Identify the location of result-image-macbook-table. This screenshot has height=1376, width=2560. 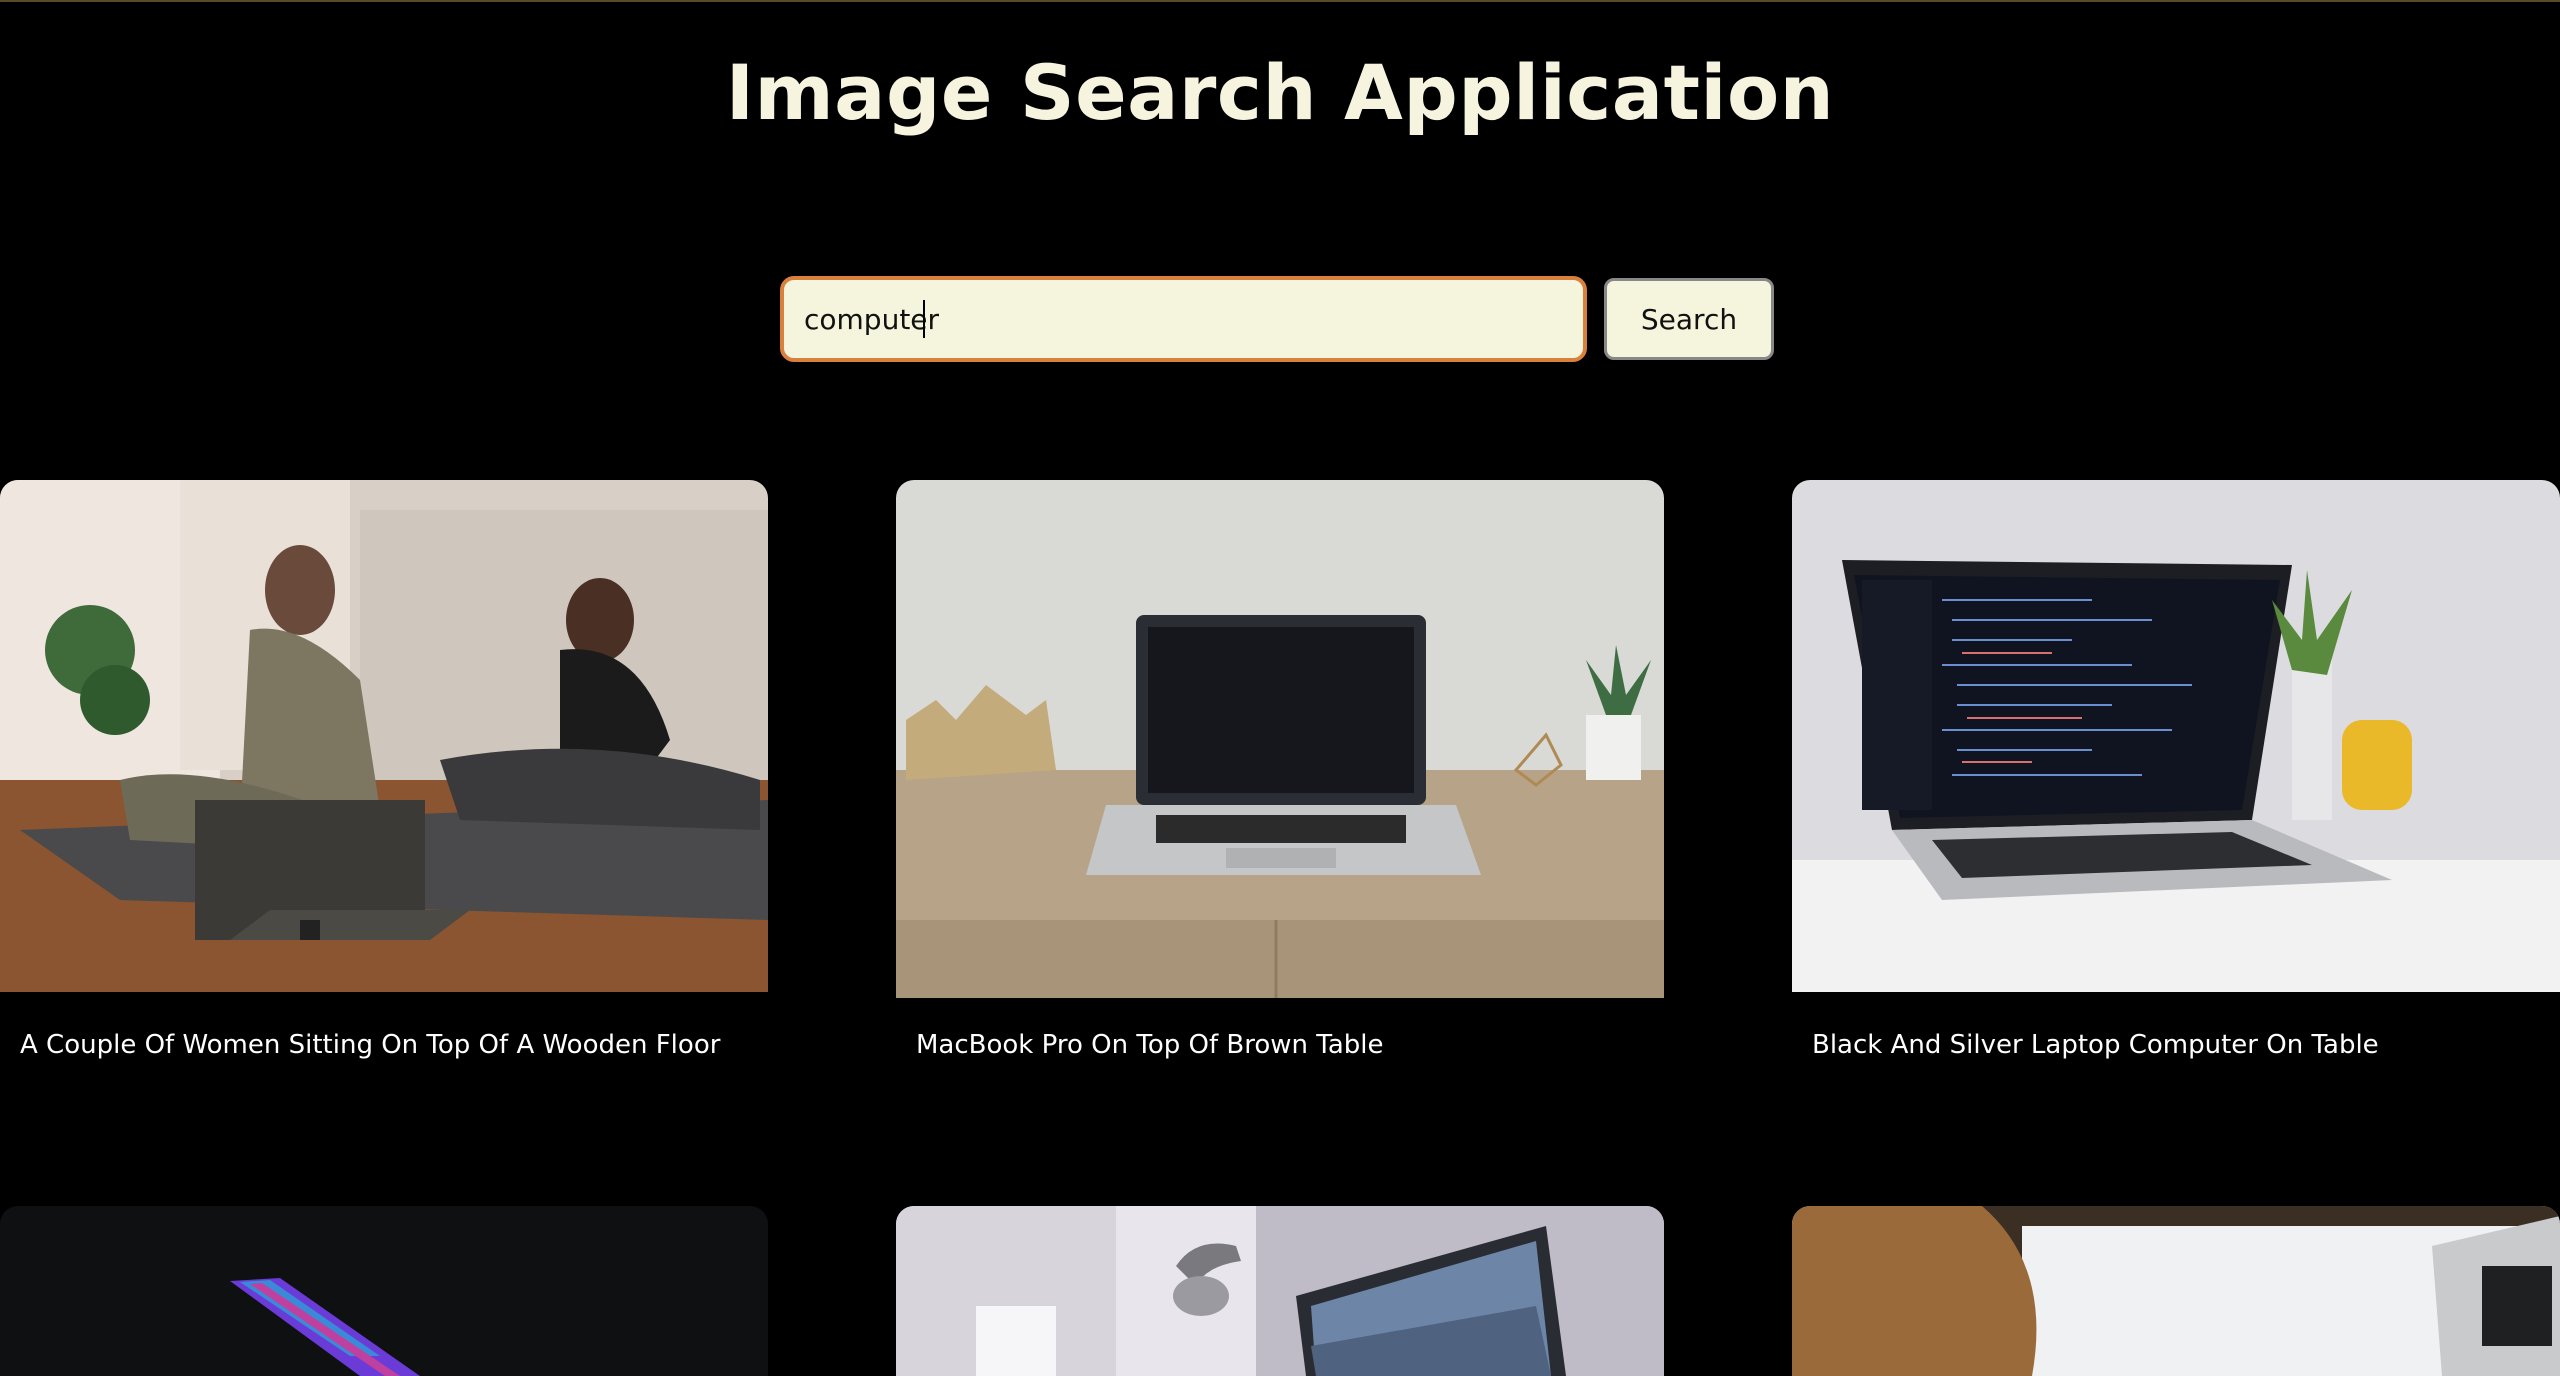
(1280, 739).